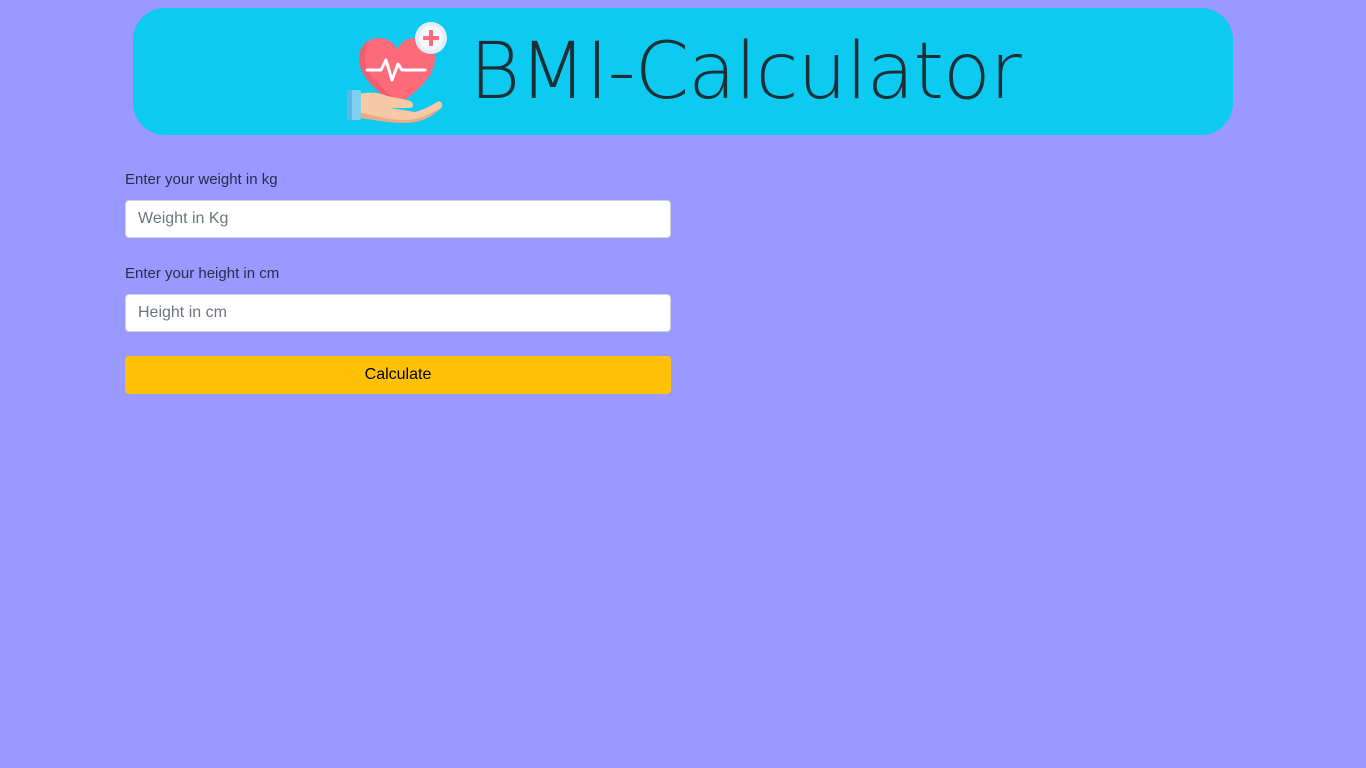 Image resolution: width=1366 pixels, height=768 pixels. Describe the element at coordinates (398, 219) in the screenshot. I see `weight-input` at that location.